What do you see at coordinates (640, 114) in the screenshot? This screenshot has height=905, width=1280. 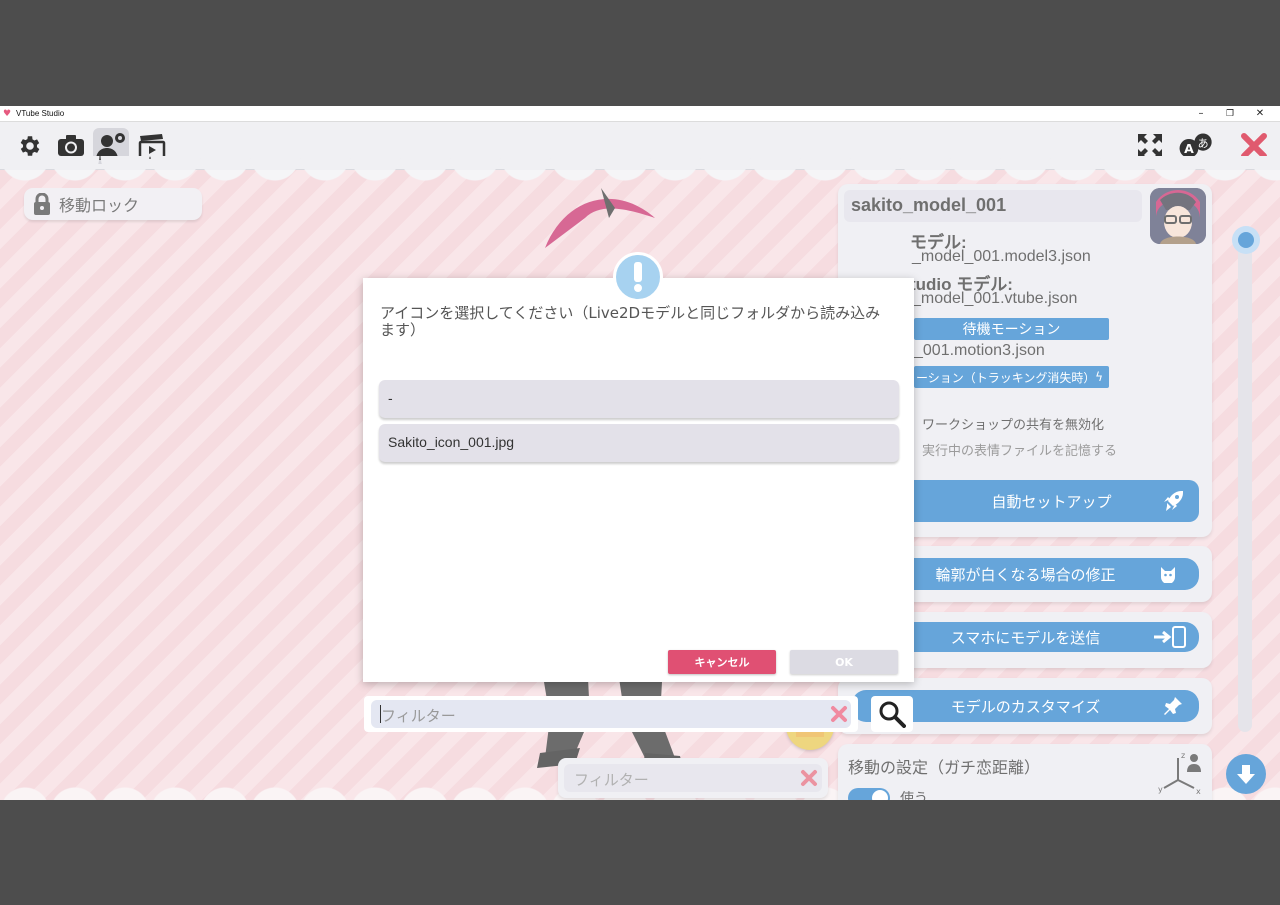 I see `title-bar: ♥ VTube Studio – ❐ ✕` at bounding box center [640, 114].